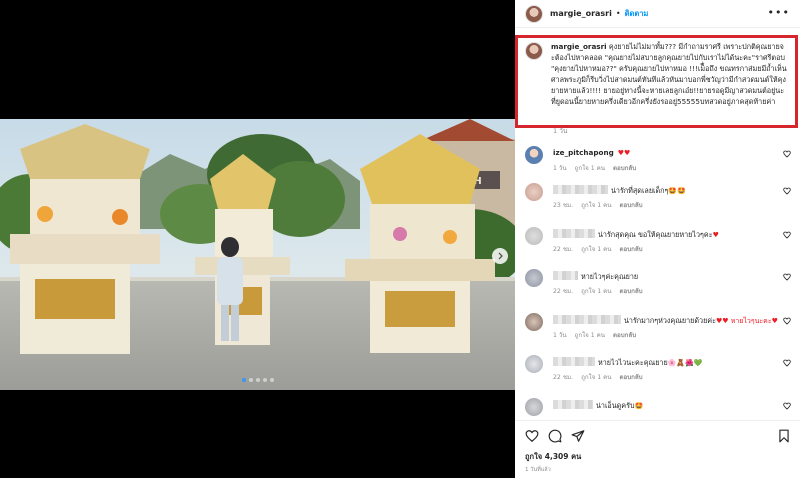  I want to click on comment-row: หายไวๆค่ะคุณยาย 22 ชม. ถูกใจ 1 คน ตอบกลับ, so click(660, 286).